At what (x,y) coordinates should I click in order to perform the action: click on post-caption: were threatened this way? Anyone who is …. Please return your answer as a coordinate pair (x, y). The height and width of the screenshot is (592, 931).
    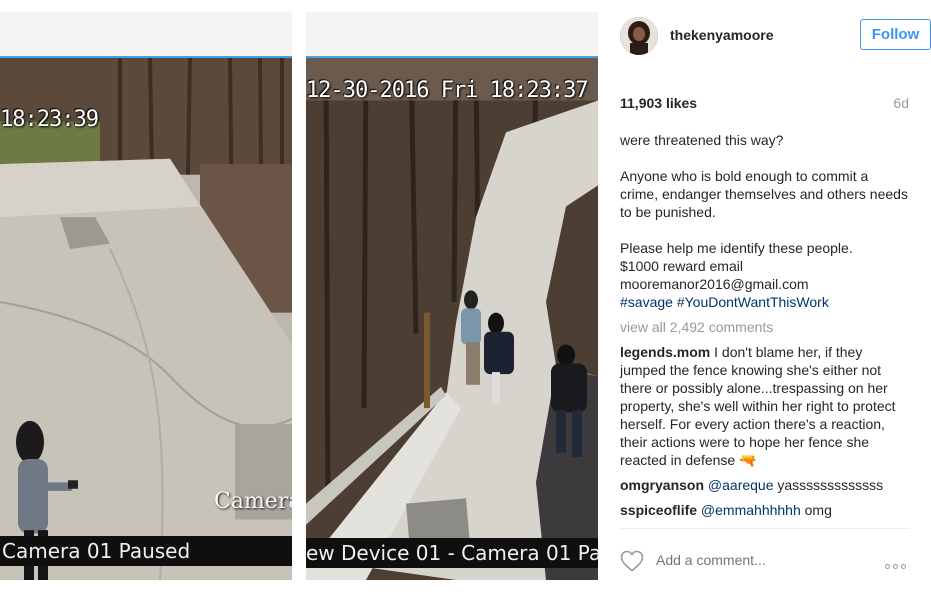
    Looking at the image, I should click on (765, 221).